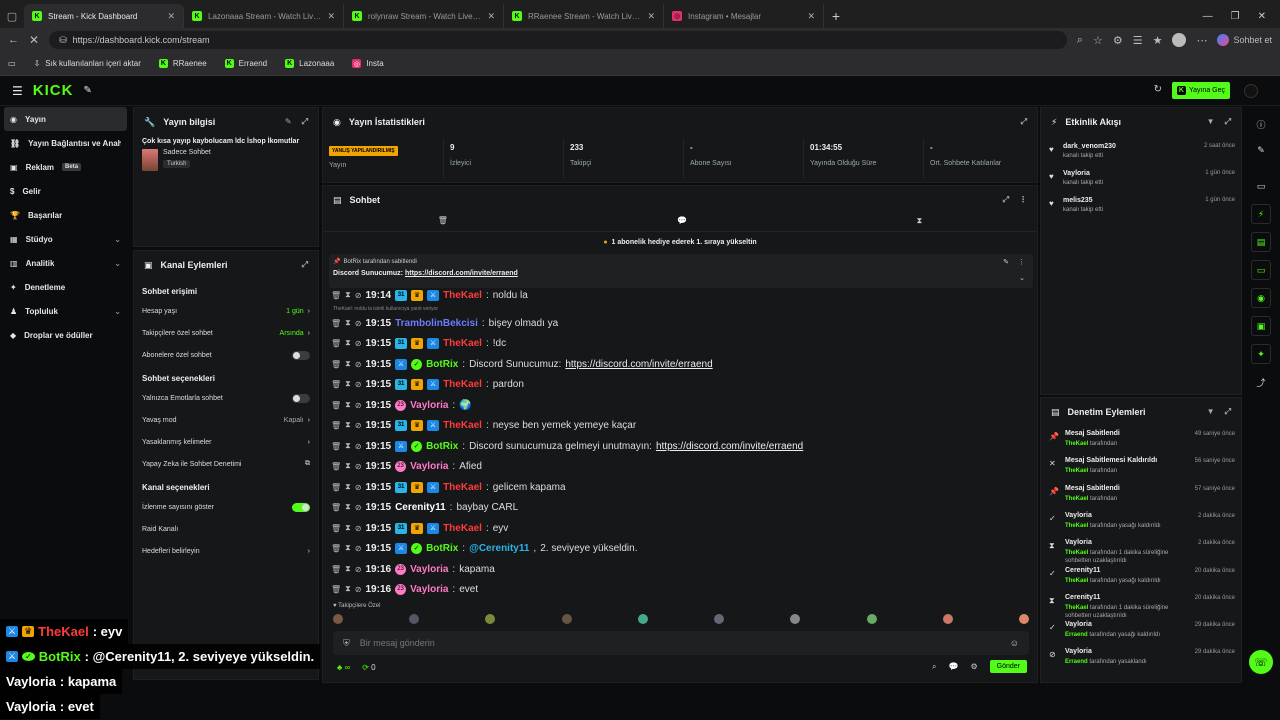 Image resolution: width=1280 pixels, height=720 pixels. I want to click on reading-list-icon: ▭, so click(12, 63).